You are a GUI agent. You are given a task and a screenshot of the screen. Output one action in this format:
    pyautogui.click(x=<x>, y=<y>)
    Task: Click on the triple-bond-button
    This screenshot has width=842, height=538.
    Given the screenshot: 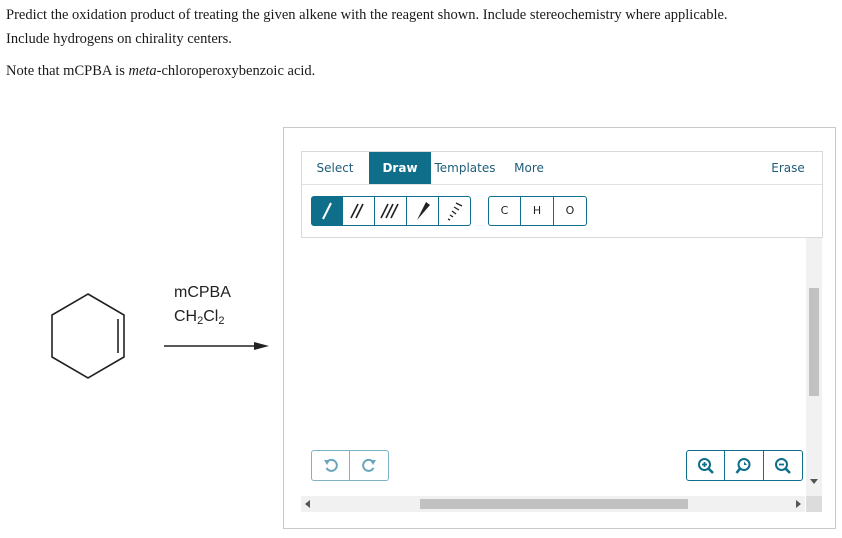 What is the action you would take?
    pyautogui.click(x=391, y=211)
    